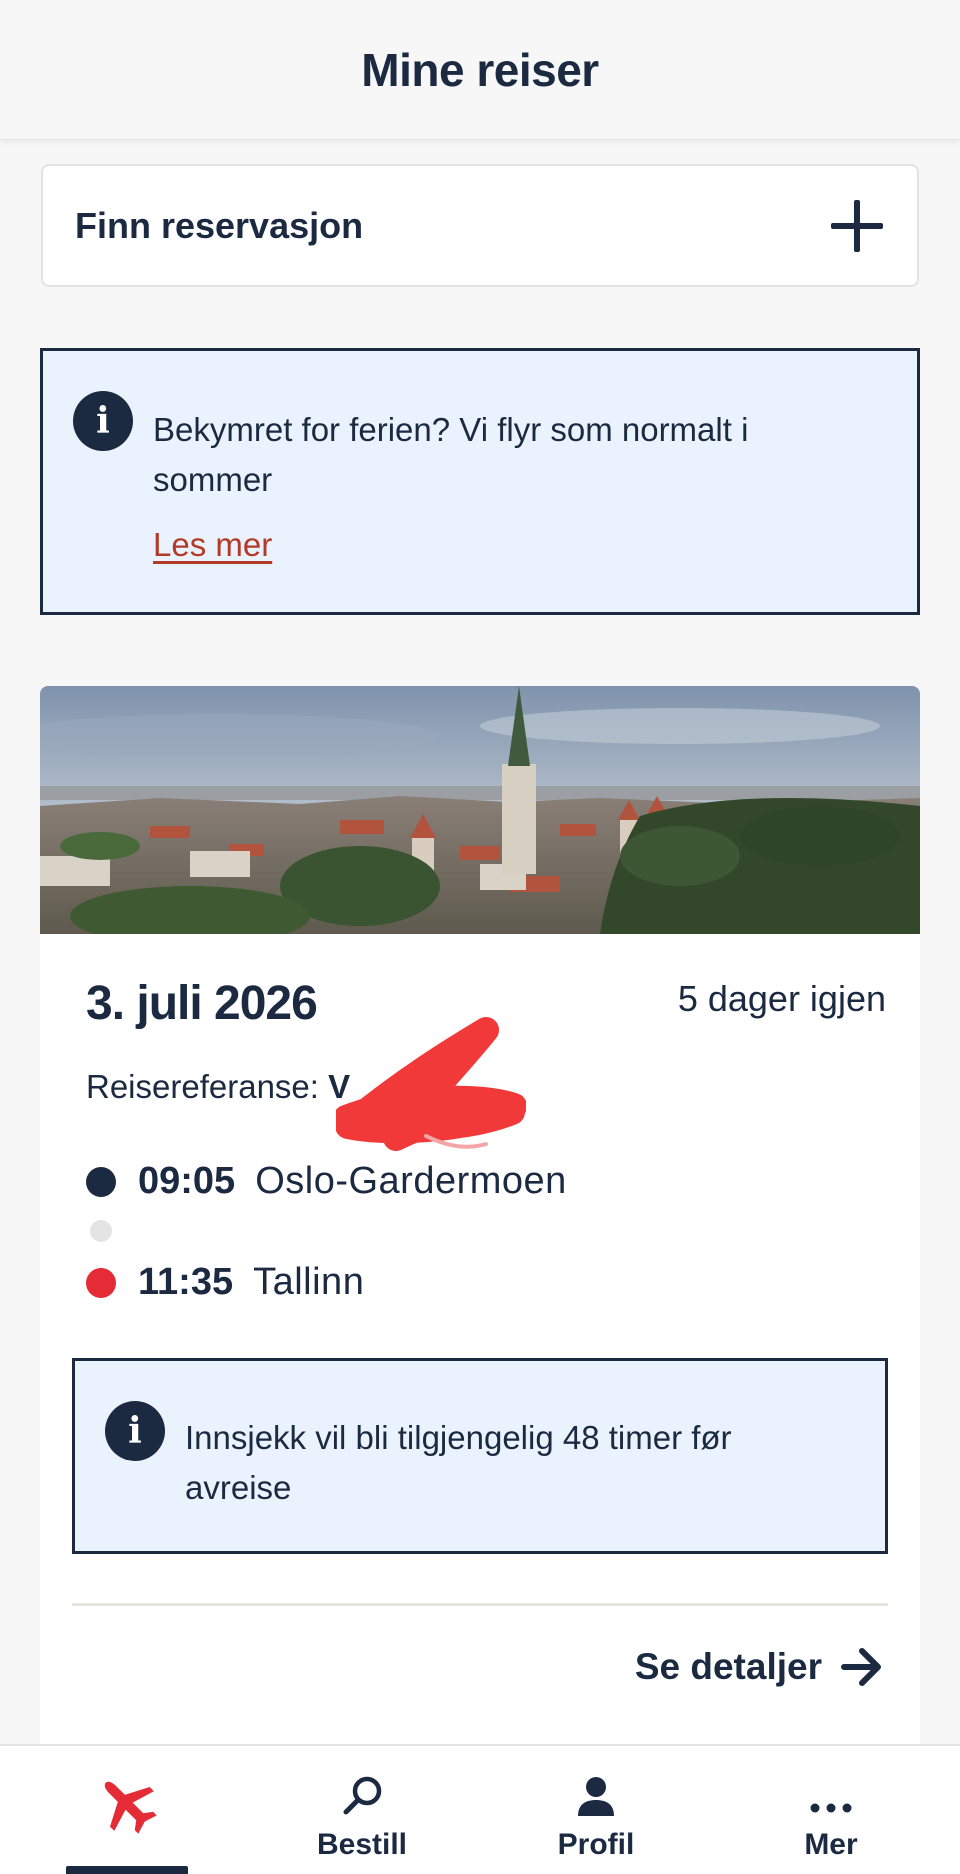 The width and height of the screenshot is (960, 1874). Describe the element at coordinates (480, 225) in the screenshot. I see `find-reservation-button: Finn reservasjon` at that location.